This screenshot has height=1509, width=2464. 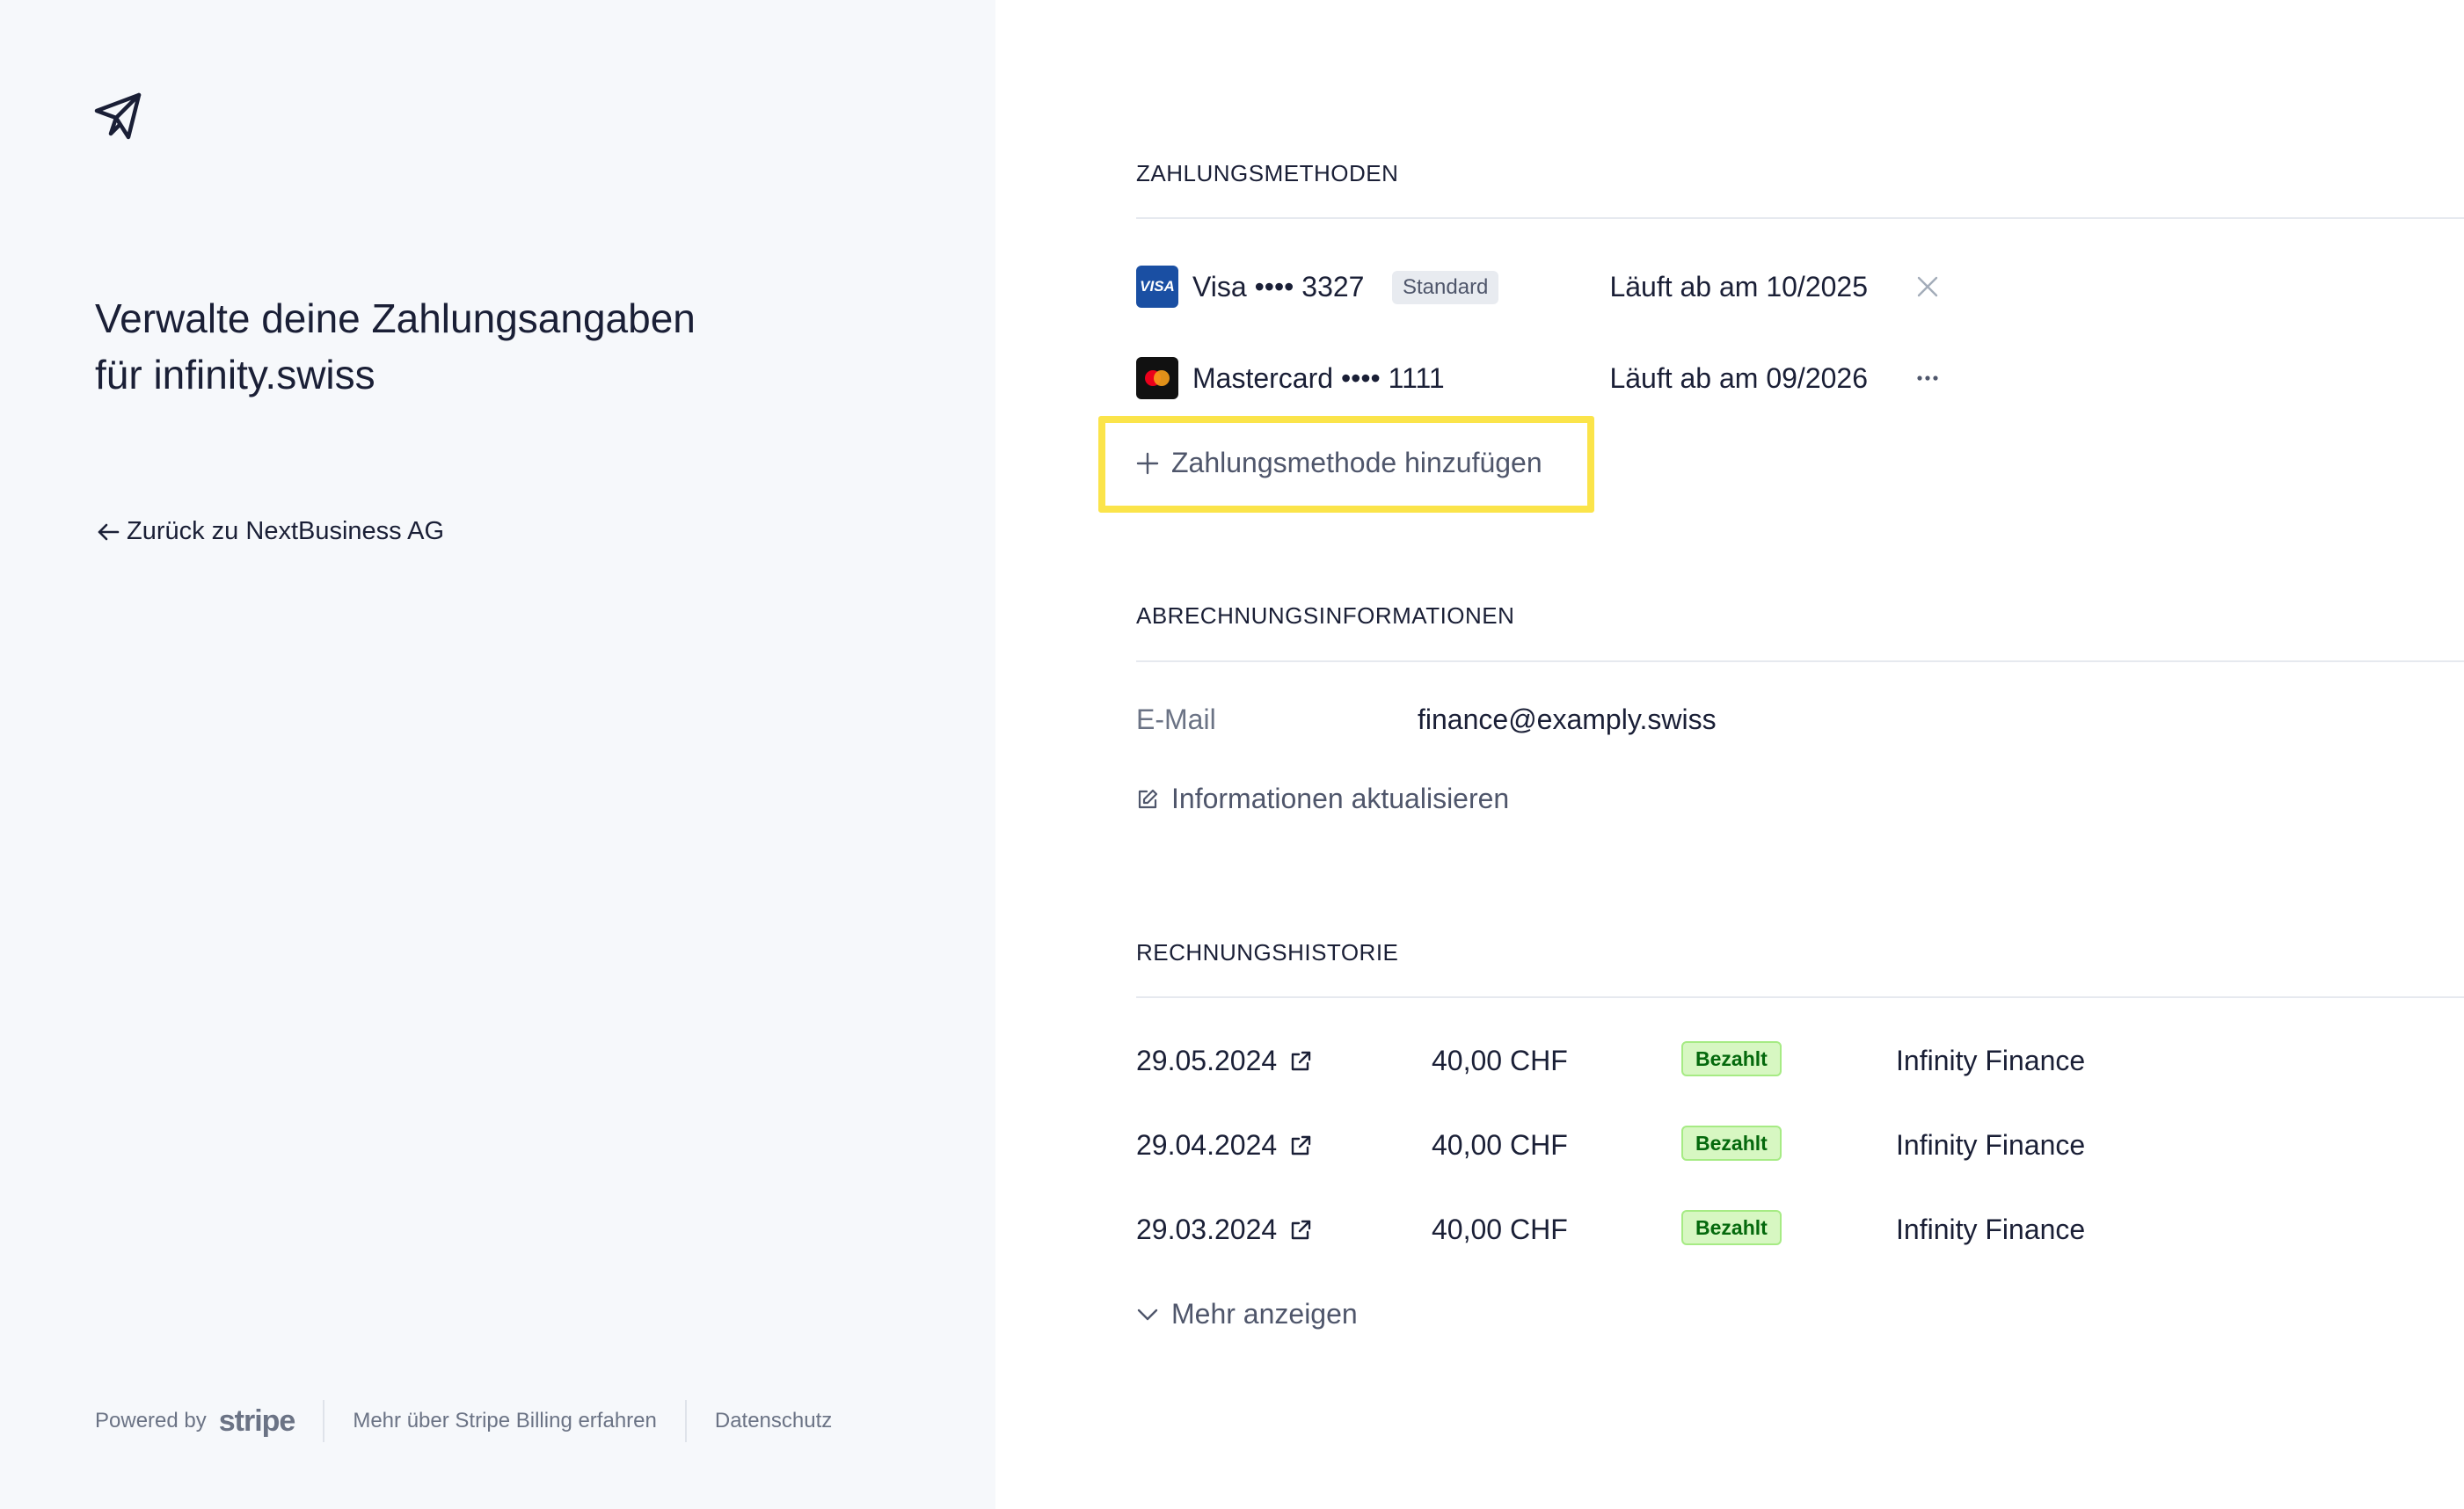 I want to click on add-payment-method-label: Zahlungsmethode hinzufügen, so click(x=1356, y=463).